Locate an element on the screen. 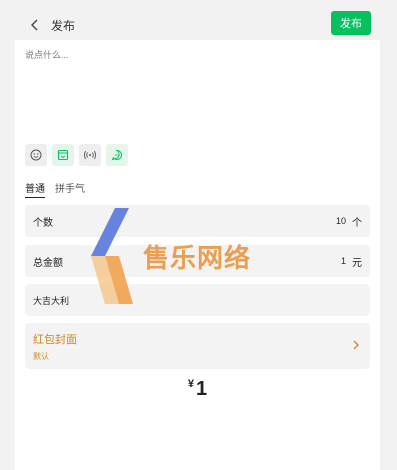  image-button is located at coordinates (63, 155).